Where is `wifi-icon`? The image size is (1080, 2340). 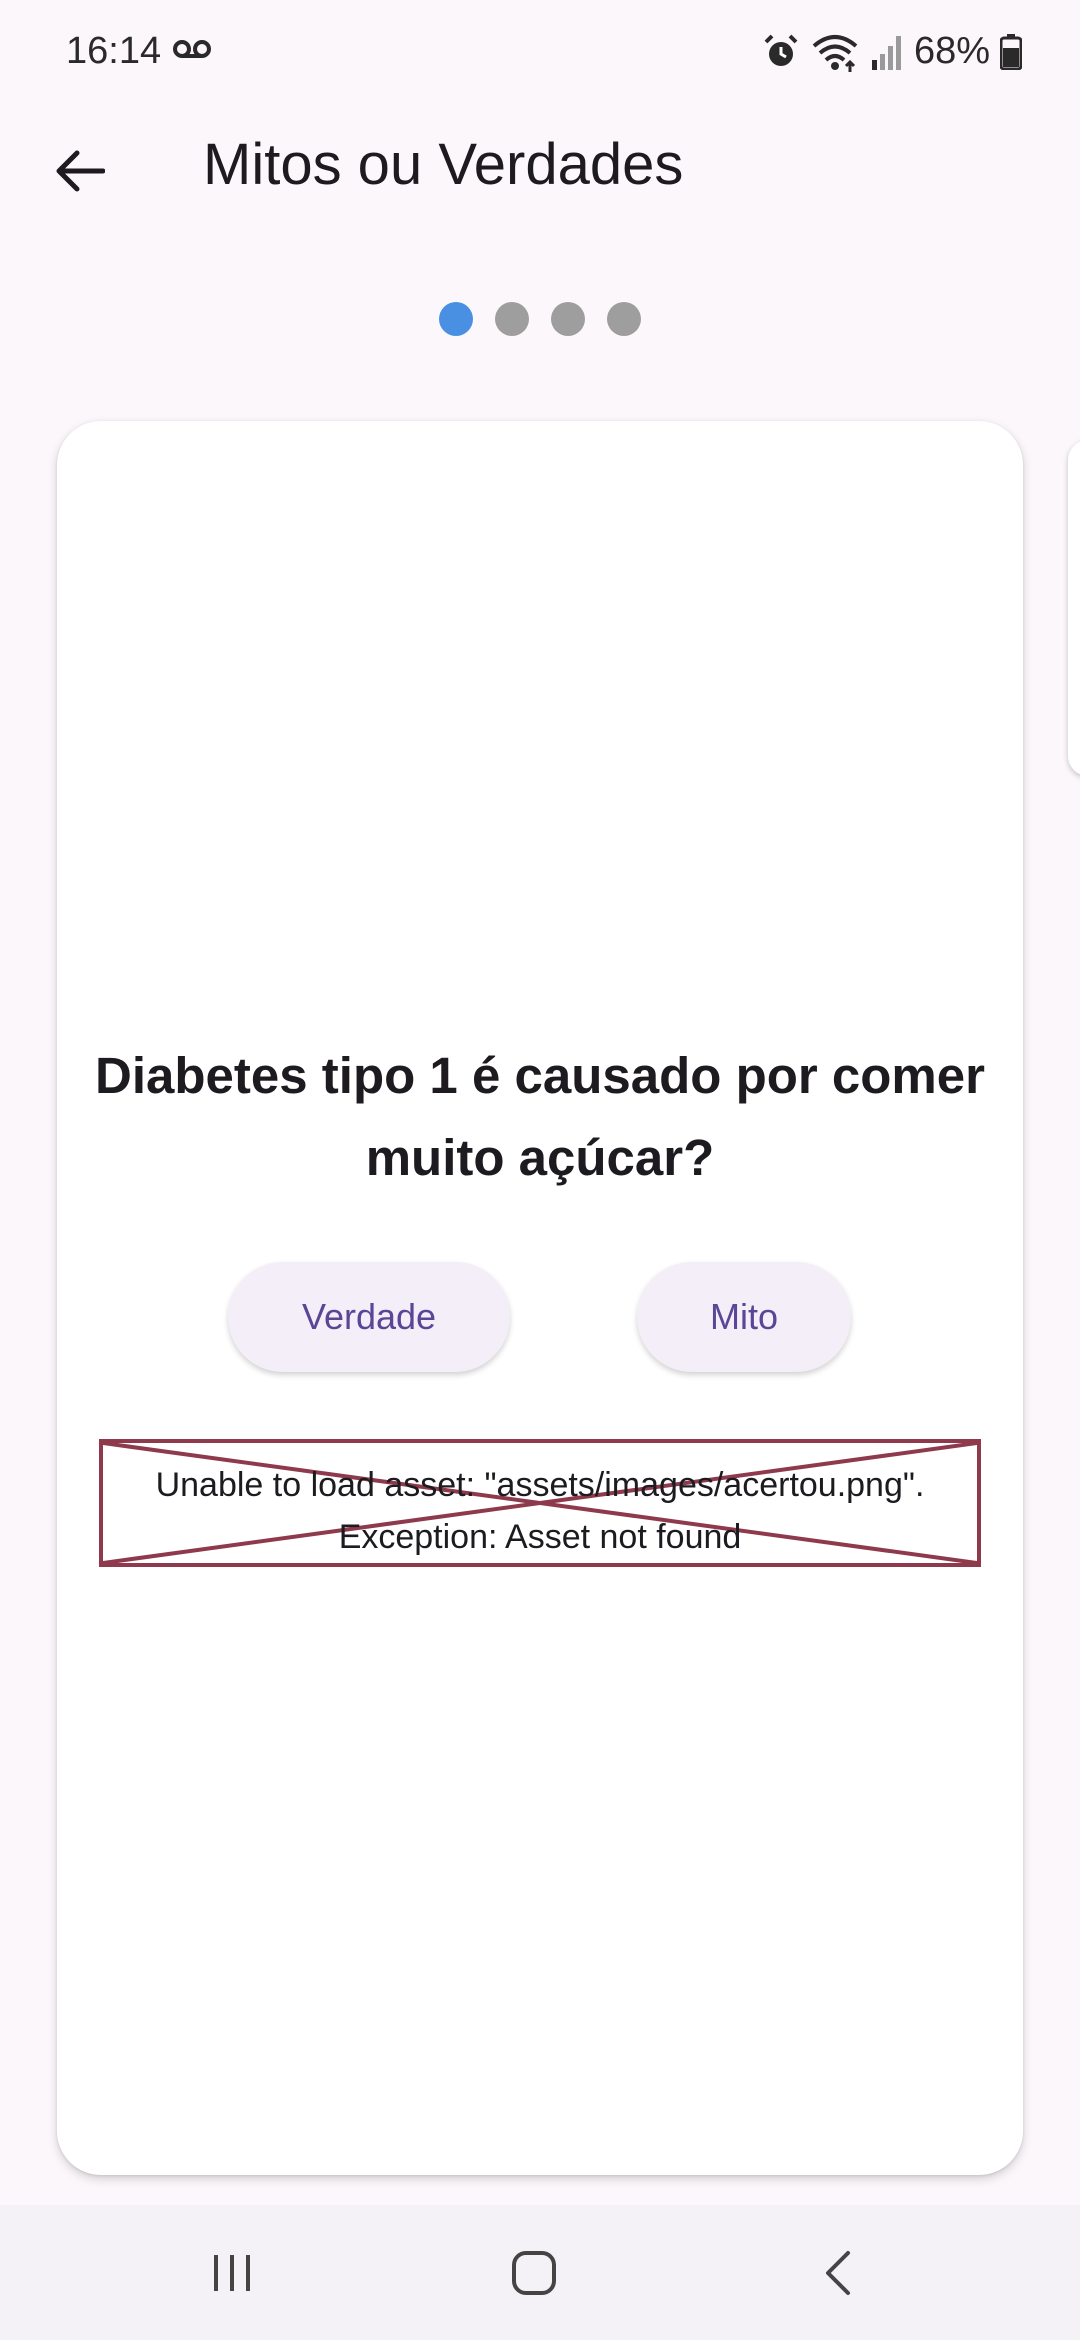
wifi-icon is located at coordinates (835, 53).